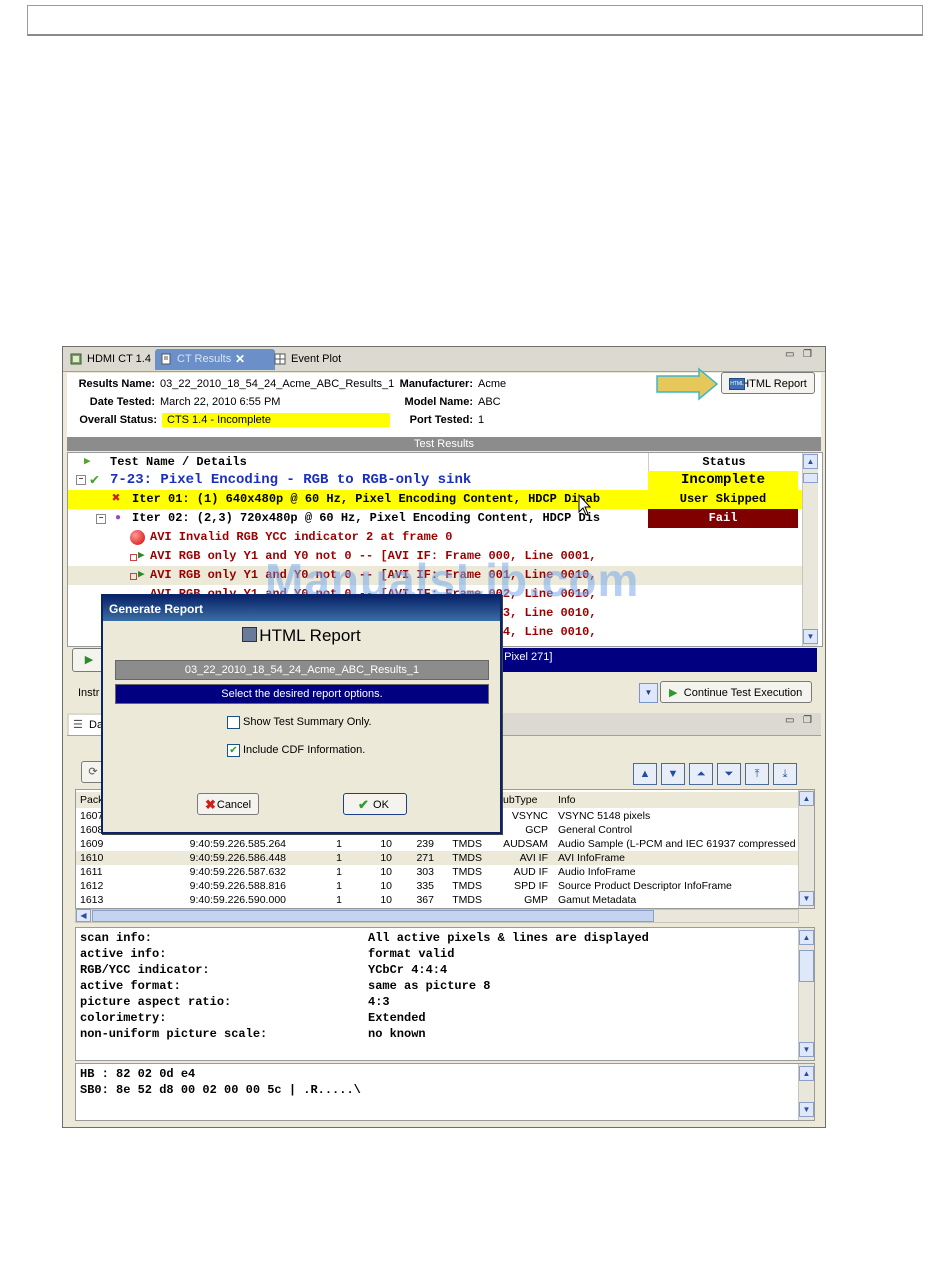  What do you see at coordinates (233, 750) in the screenshot?
I see `include-cdf-checkbox: ✔` at bounding box center [233, 750].